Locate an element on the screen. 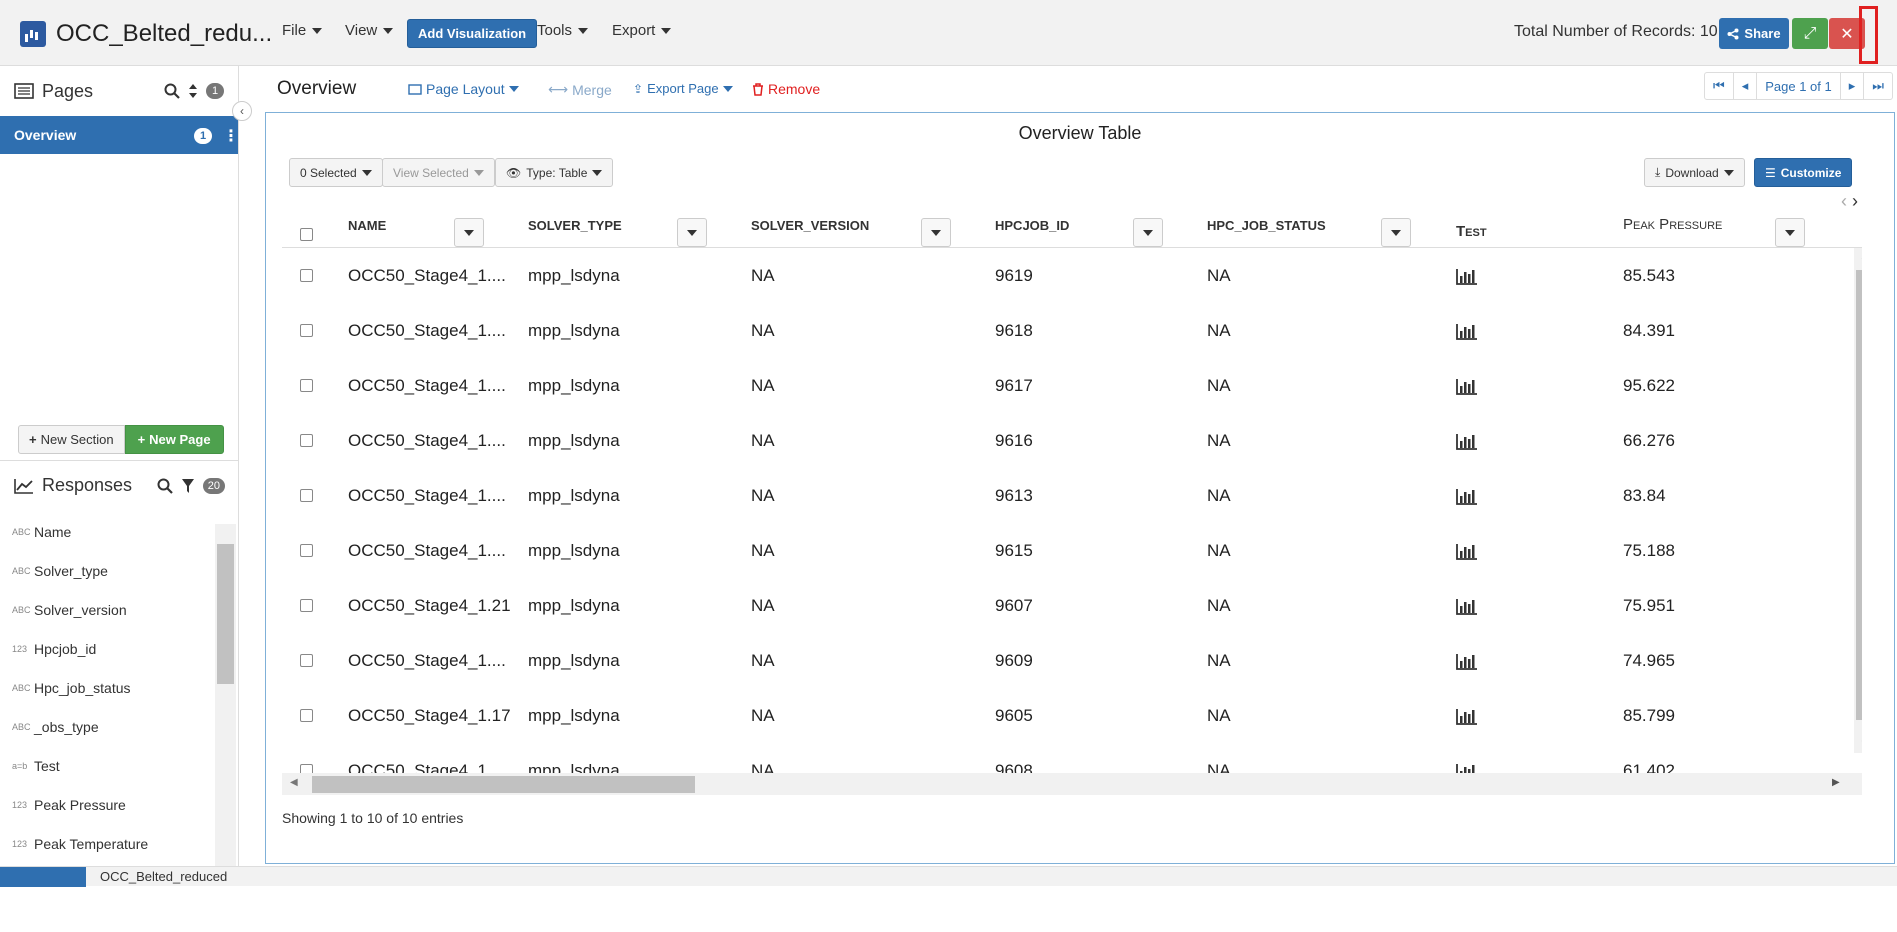  response-item: ABC Hpc_job_status is located at coordinates (107, 687).